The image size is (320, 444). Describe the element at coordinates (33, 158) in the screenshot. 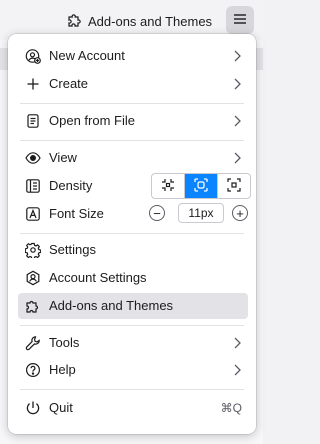

I see `eye-icon` at that location.